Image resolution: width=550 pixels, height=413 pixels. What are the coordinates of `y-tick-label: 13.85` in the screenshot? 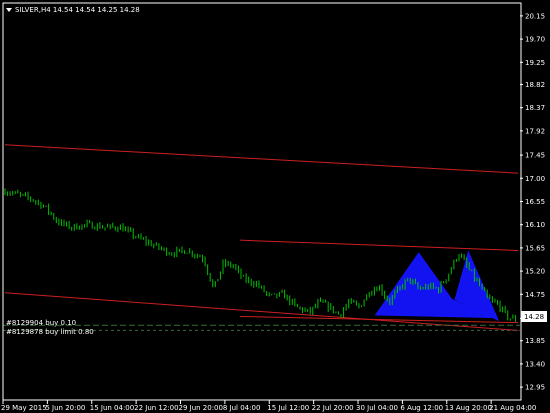 It's located at (535, 341).